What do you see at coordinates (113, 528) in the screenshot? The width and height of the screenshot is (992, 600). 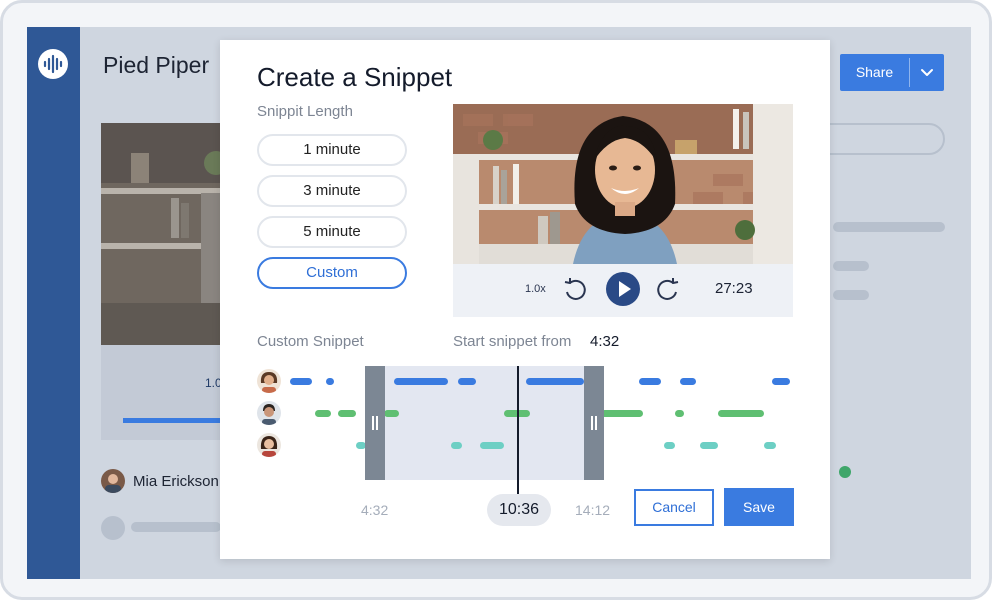 I see `placeholder-avatar` at bounding box center [113, 528].